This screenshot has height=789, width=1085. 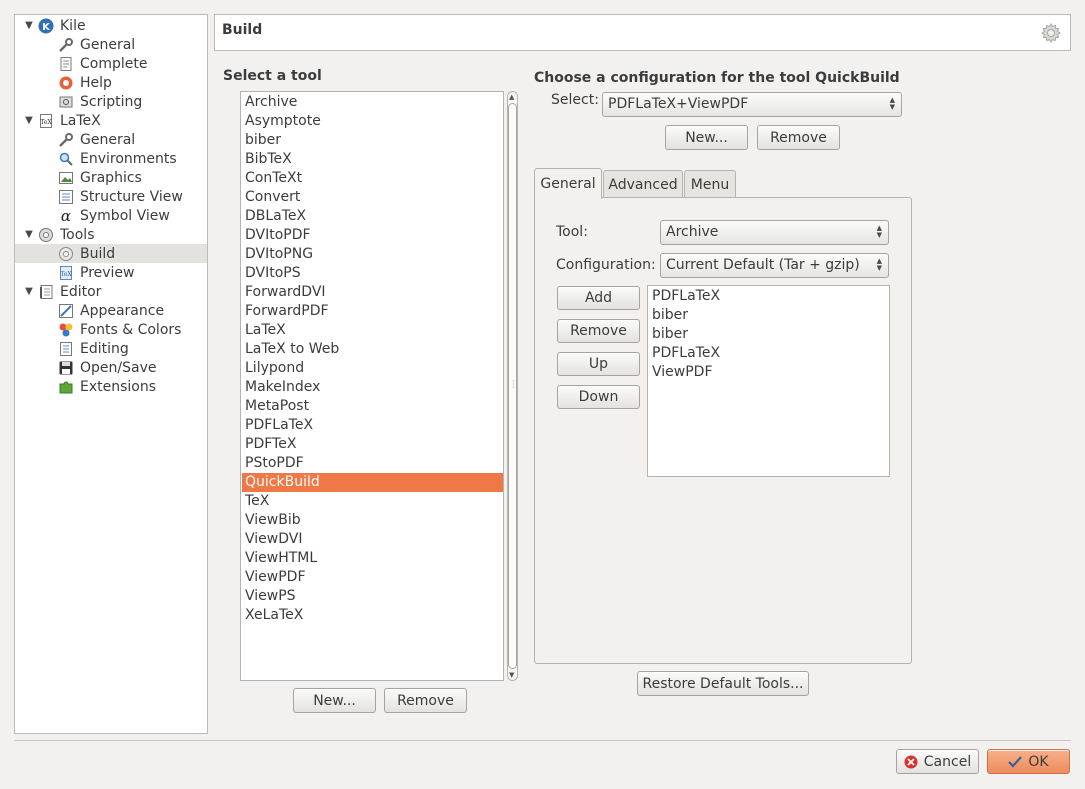 What do you see at coordinates (642, 32) in the screenshot?
I see `page-header: Build` at bounding box center [642, 32].